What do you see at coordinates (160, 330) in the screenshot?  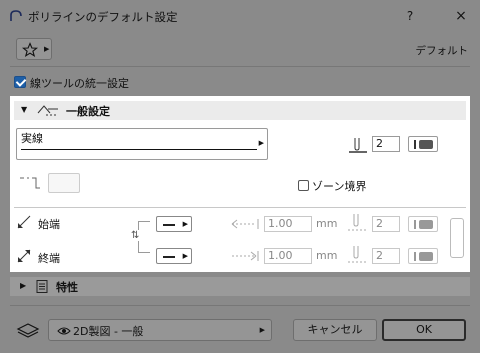 I see `layer-dropdown: 2D製図 - 一般 ▶` at bounding box center [160, 330].